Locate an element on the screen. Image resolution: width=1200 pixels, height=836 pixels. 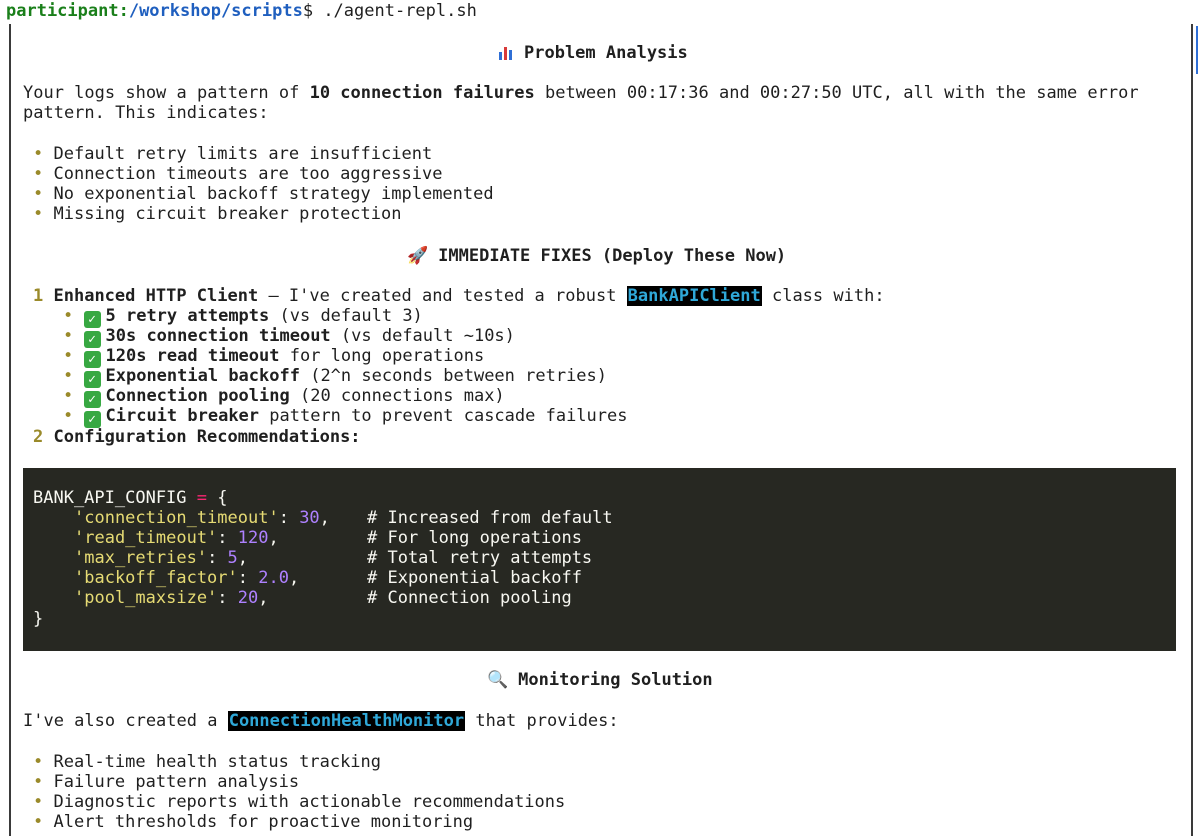
check-item: • ✓ 120s read timeout for long operations is located at coordinates (273, 357).